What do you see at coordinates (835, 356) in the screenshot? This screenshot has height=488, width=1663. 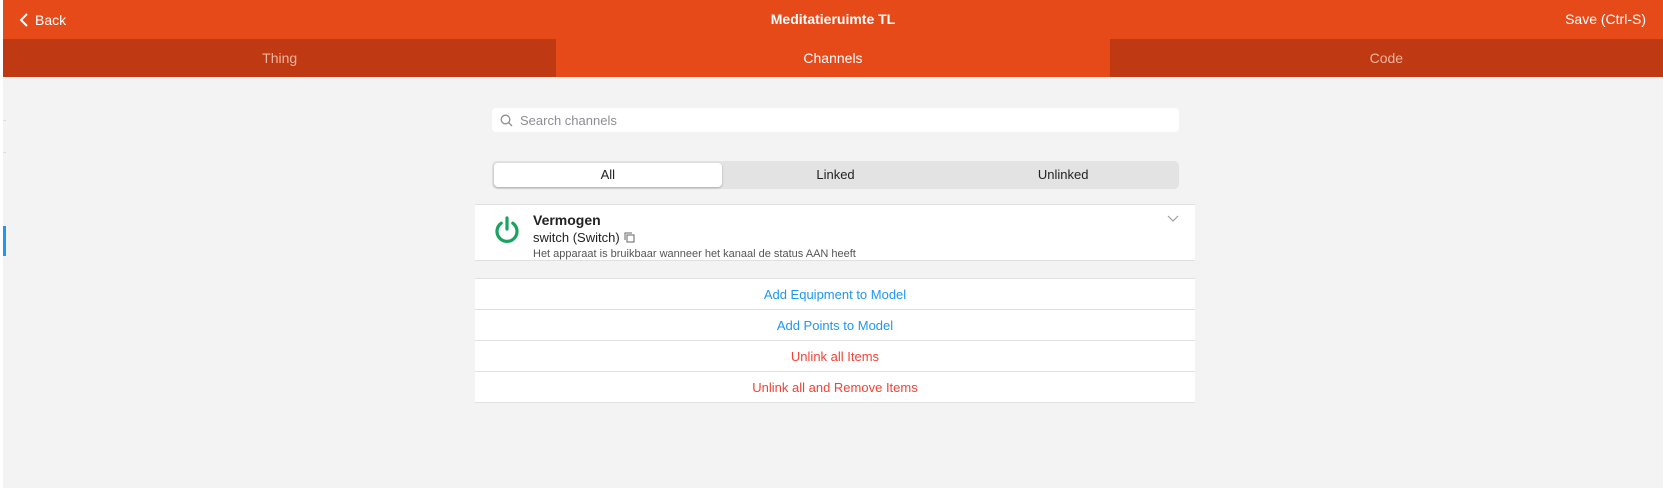 I see `unlink-all-button: Unlink all Items` at bounding box center [835, 356].